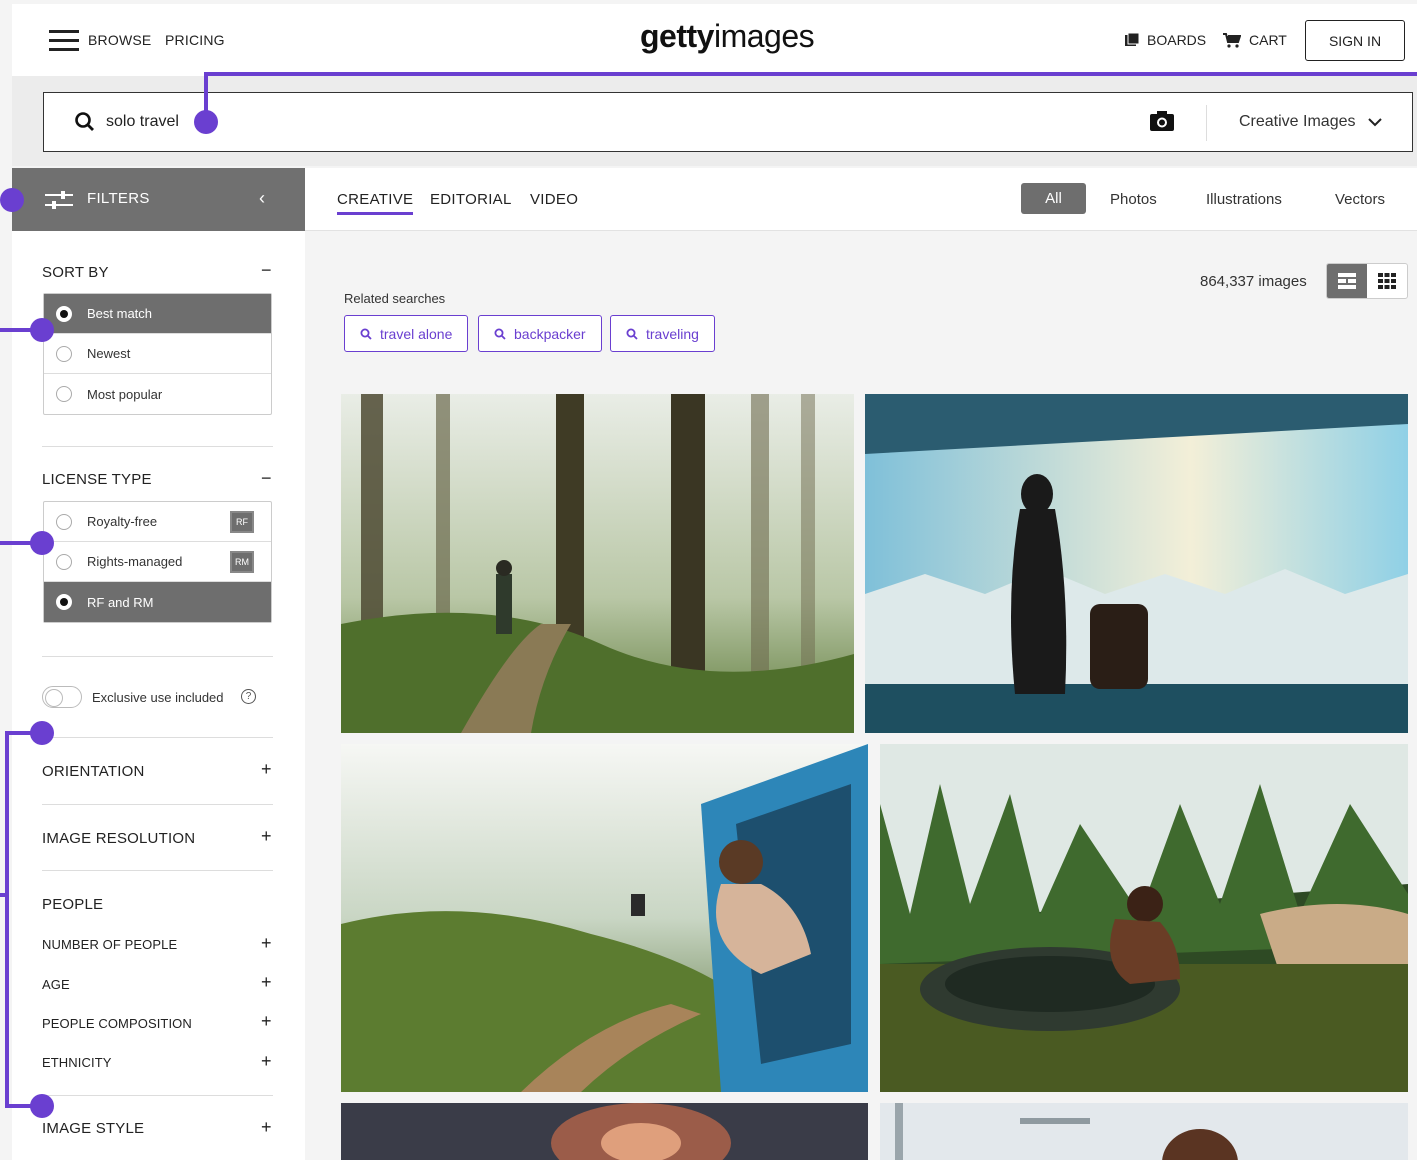 This screenshot has height=1160, width=1417. Describe the element at coordinates (672, 333) in the screenshot. I see `chip-label: traveling` at that location.